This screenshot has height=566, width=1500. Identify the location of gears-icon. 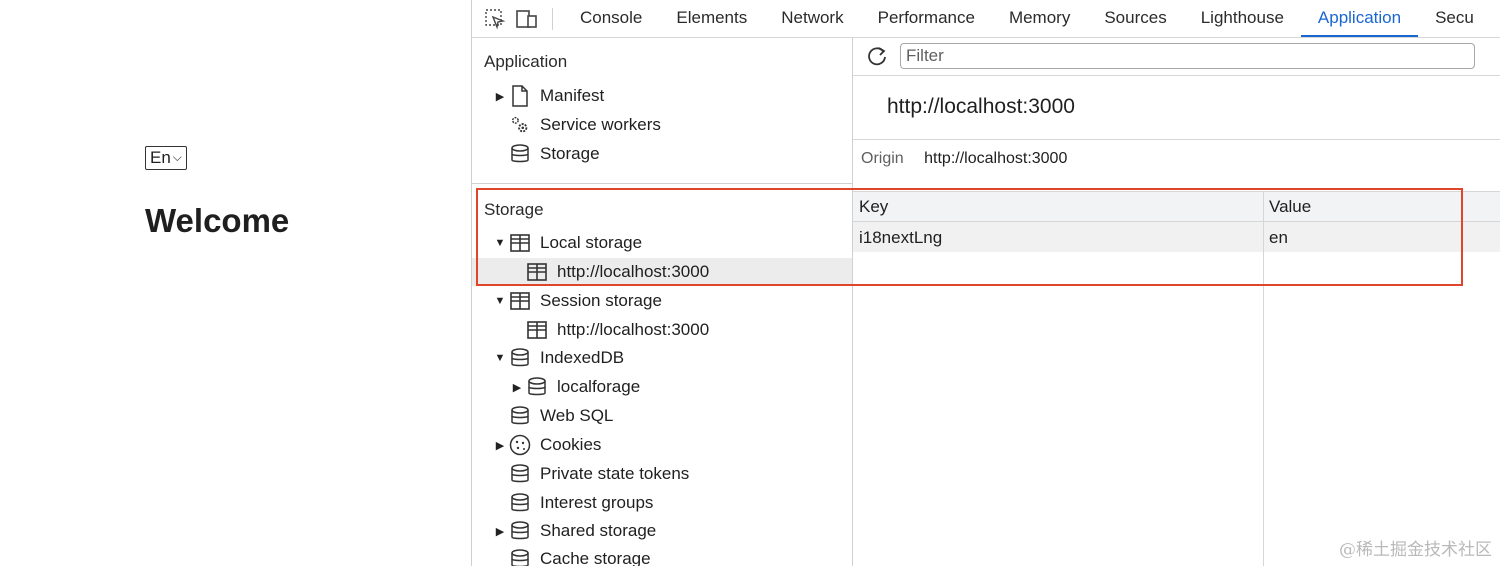
(520, 125).